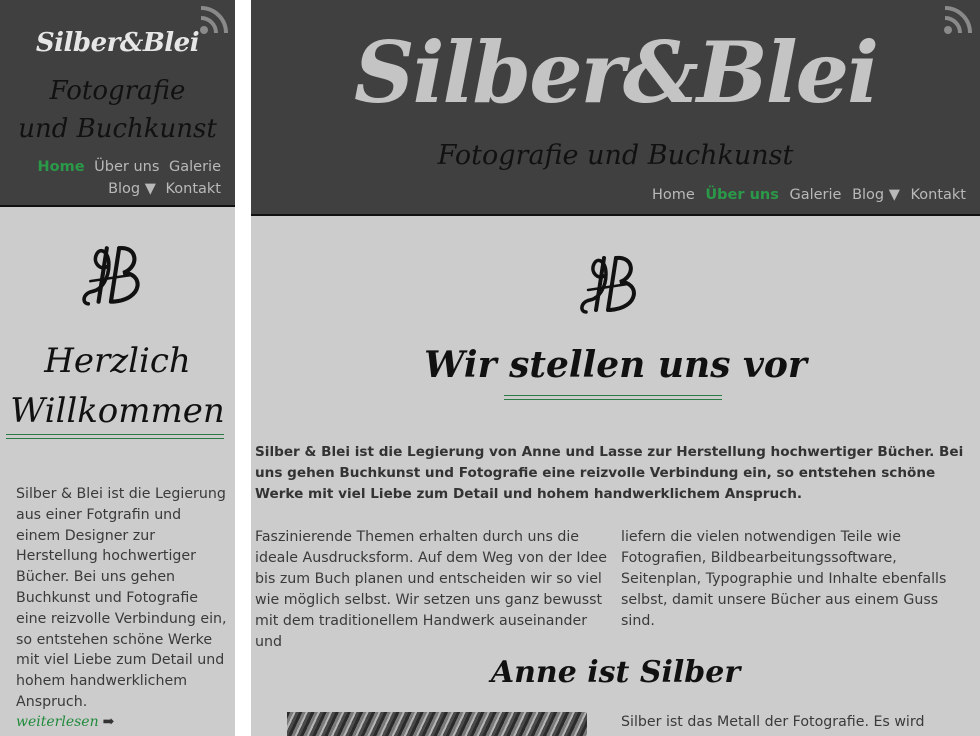 The height and width of the screenshot is (736, 980). Describe the element at coordinates (117, 129) in the screenshot. I see `tagline-line-2: und Buchkunst` at that location.